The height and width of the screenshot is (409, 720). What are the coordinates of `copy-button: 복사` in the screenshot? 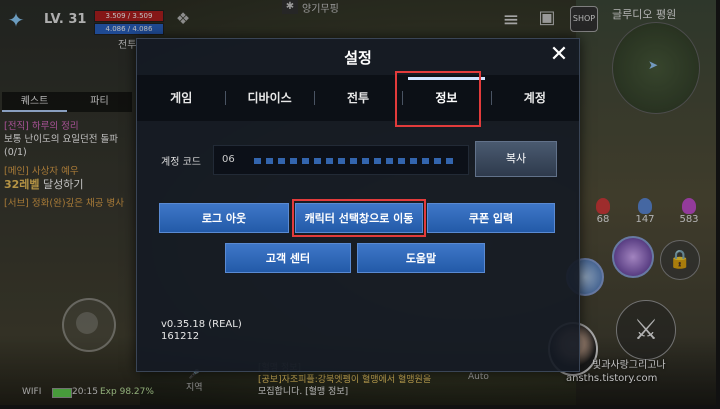 It's located at (516, 159).